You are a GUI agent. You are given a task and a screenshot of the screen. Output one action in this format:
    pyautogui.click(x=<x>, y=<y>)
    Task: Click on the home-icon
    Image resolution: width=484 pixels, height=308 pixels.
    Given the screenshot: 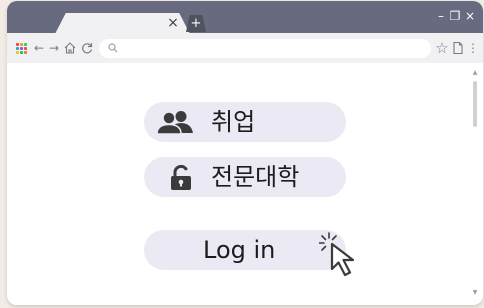 What is the action you would take?
    pyautogui.click(x=70, y=48)
    